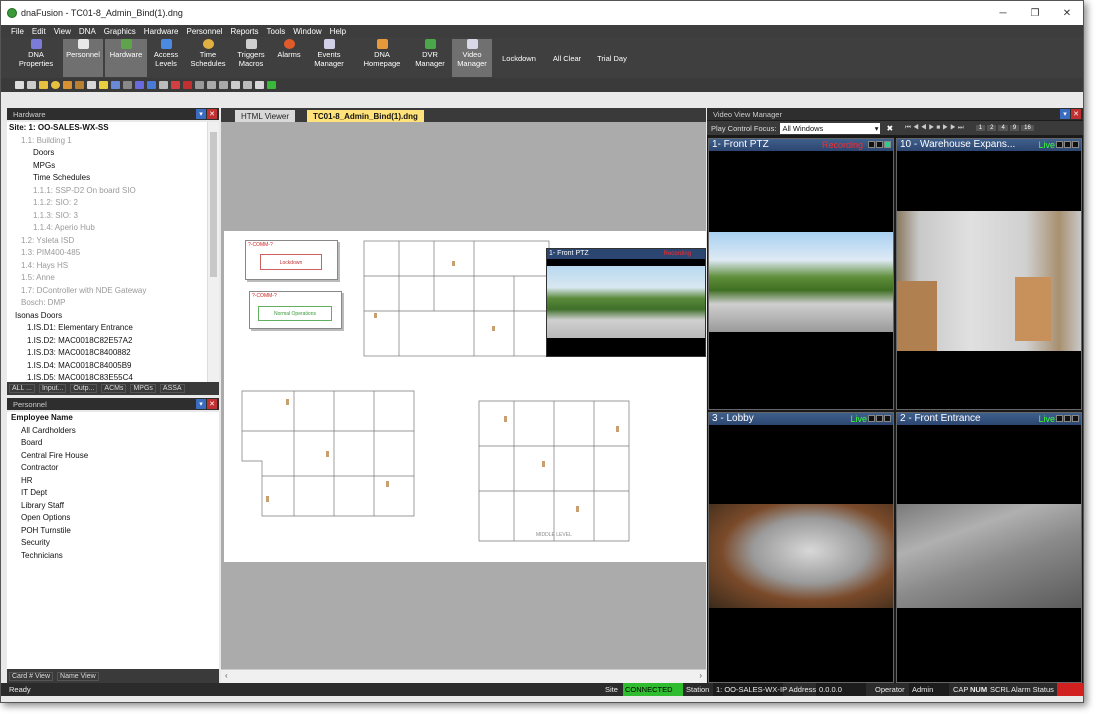 This screenshot has width=1097, height=714. Describe the element at coordinates (187, 85) in the screenshot. I see `pin-icon` at that location.